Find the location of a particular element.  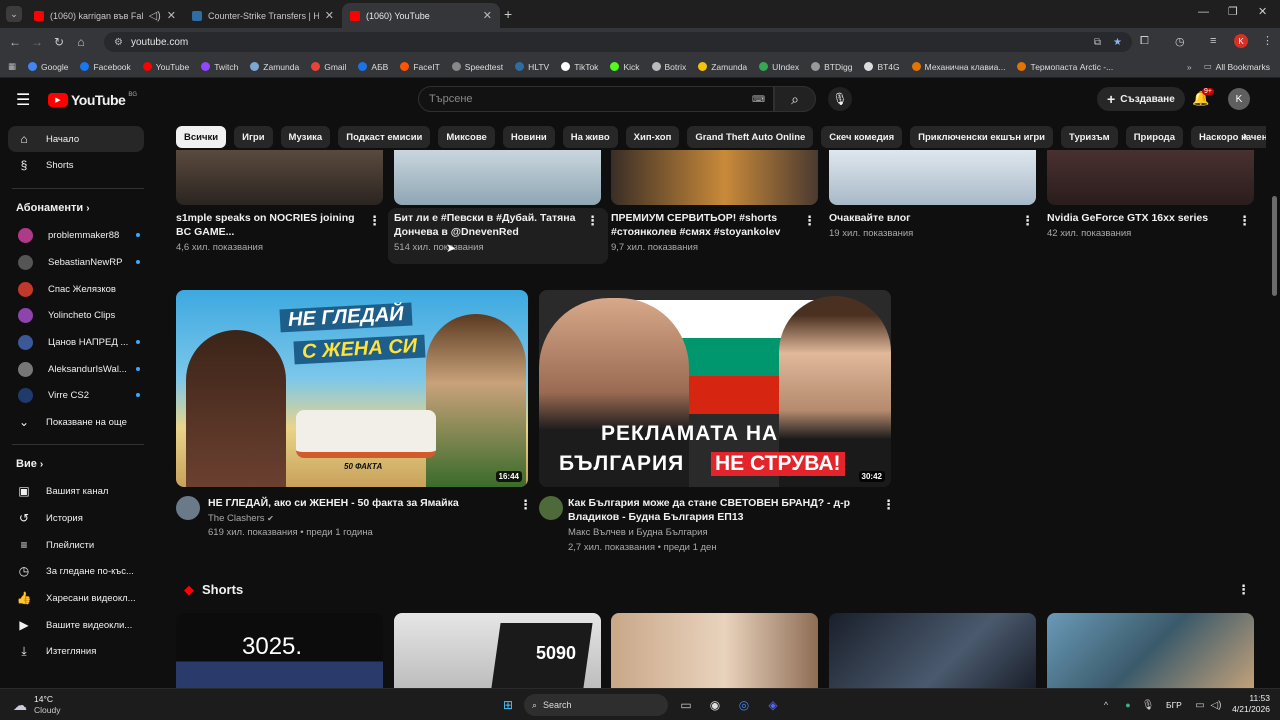

sidebar-item-shorts: § Shorts is located at coordinates (76, 165).